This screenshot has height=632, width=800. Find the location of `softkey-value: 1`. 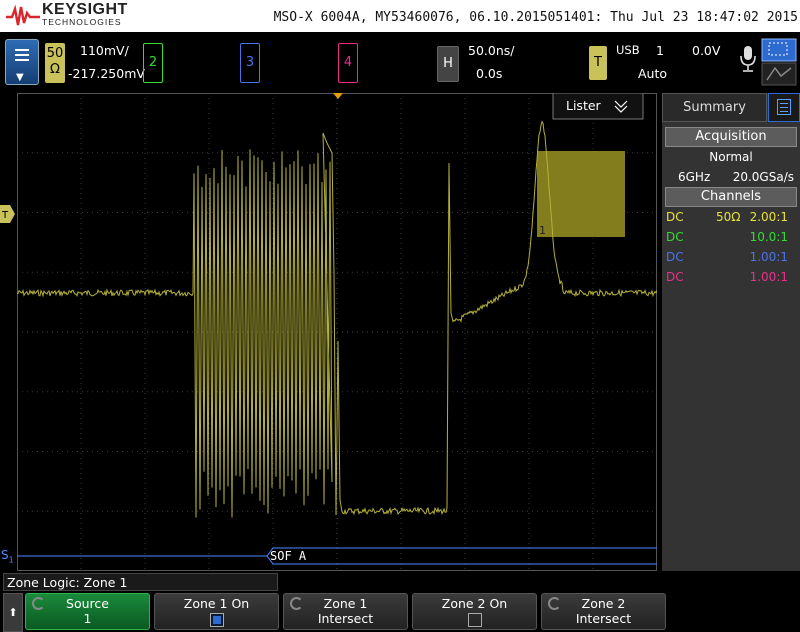

softkey-value: 1 is located at coordinates (87, 618).